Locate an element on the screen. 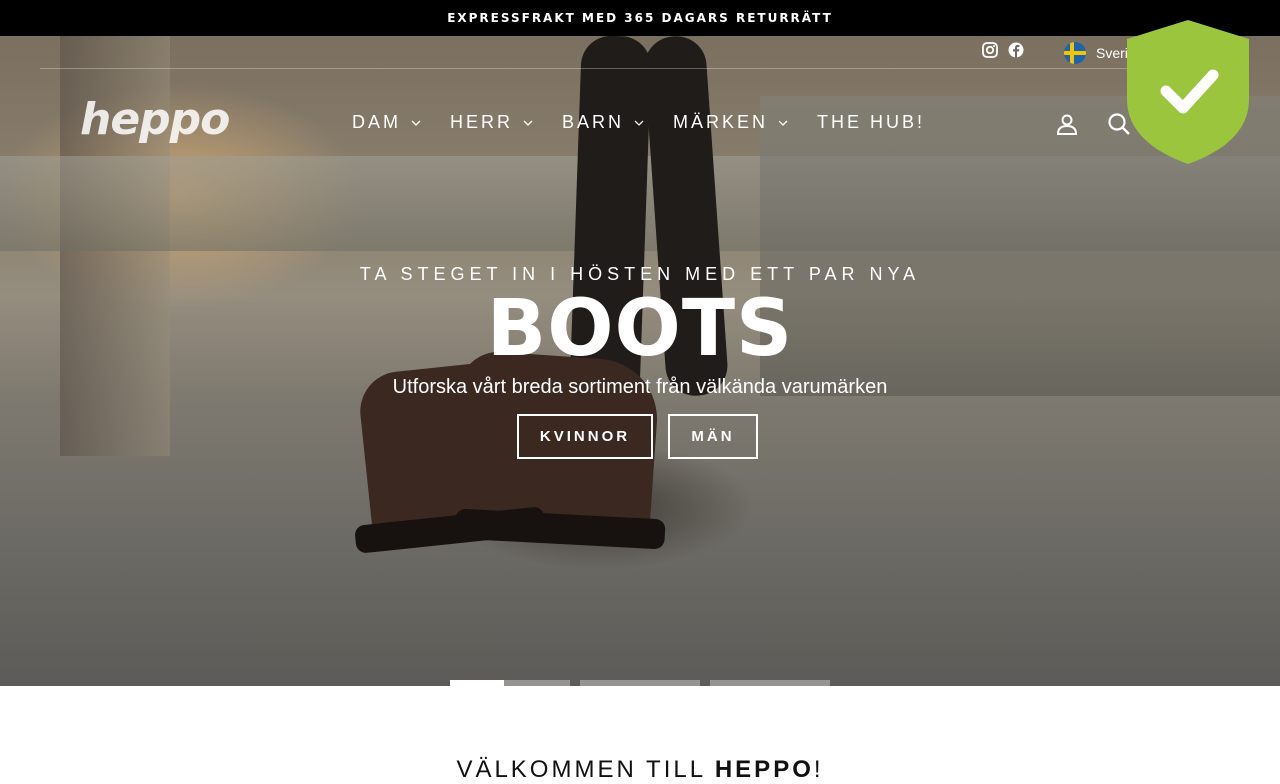 Image resolution: width=1280 pixels, height=784 pixels. hero-eyebrow: TA STEGET IN I HÖSTEN MED ETT PAR NYA is located at coordinates (640, 274).